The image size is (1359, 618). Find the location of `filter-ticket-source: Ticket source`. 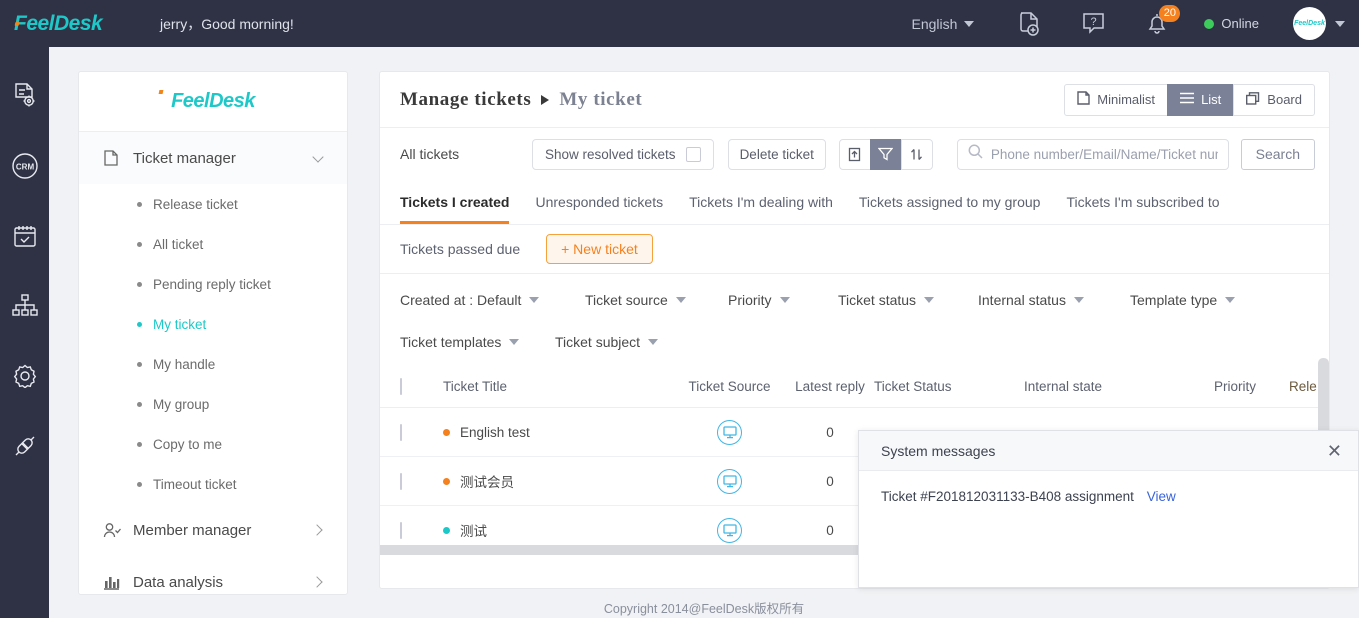

filter-ticket-source: Ticket source is located at coordinates (656, 300).